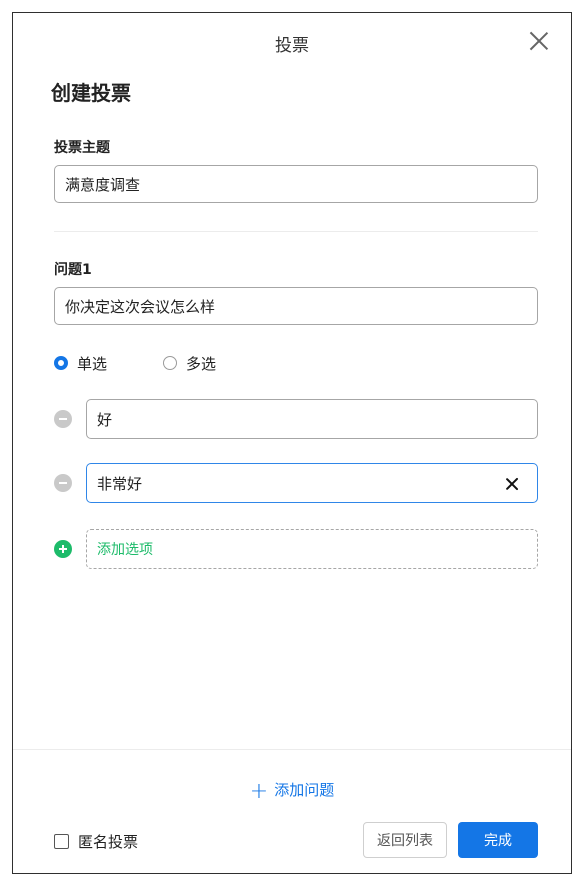 The width and height of the screenshot is (584, 884). Describe the element at coordinates (512, 484) in the screenshot. I see `clear-icon` at that location.